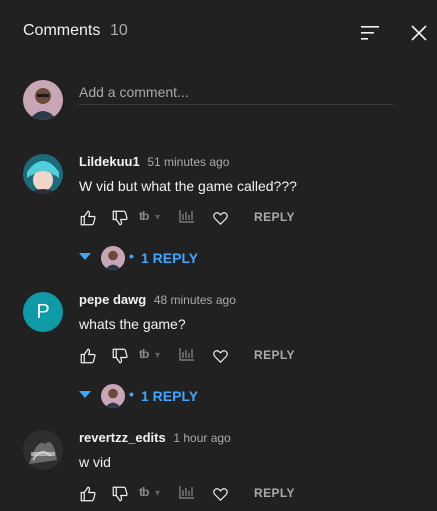 The image size is (437, 511). I want to click on comments-title: Comments, so click(62, 30).